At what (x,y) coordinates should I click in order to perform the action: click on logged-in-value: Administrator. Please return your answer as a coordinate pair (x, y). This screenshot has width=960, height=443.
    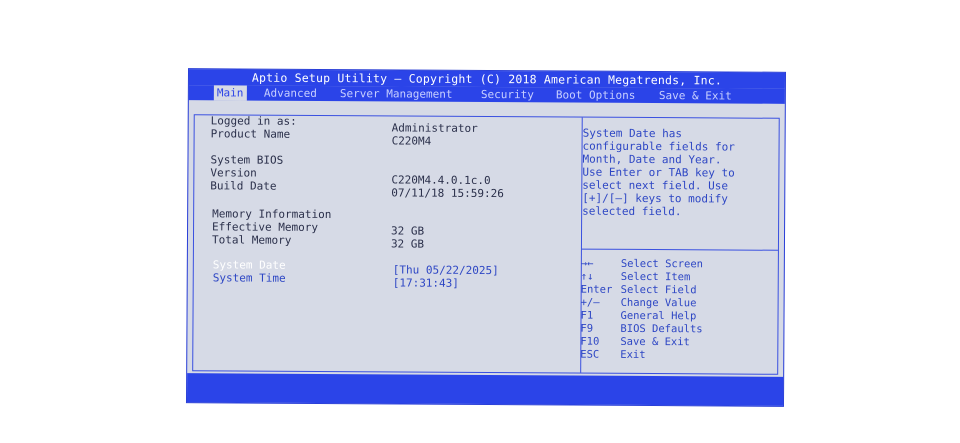
    Looking at the image, I should click on (434, 128).